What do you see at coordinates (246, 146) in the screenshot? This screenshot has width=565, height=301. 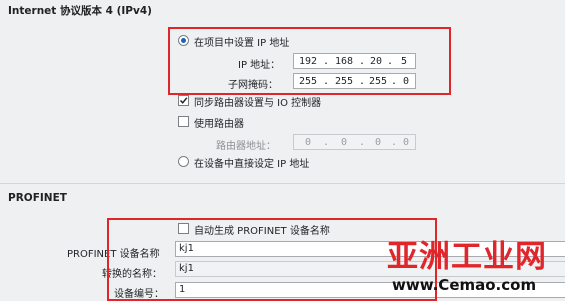 I see `router-address-label: 路由器地址：` at bounding box center [246, 146].